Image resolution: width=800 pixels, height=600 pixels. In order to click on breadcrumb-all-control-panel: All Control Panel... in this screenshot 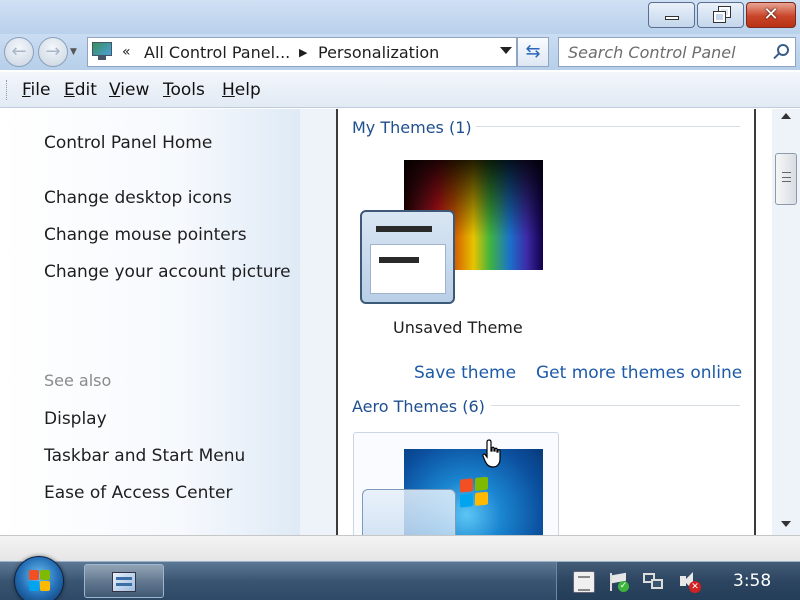, I will do `click(217, 52)`.